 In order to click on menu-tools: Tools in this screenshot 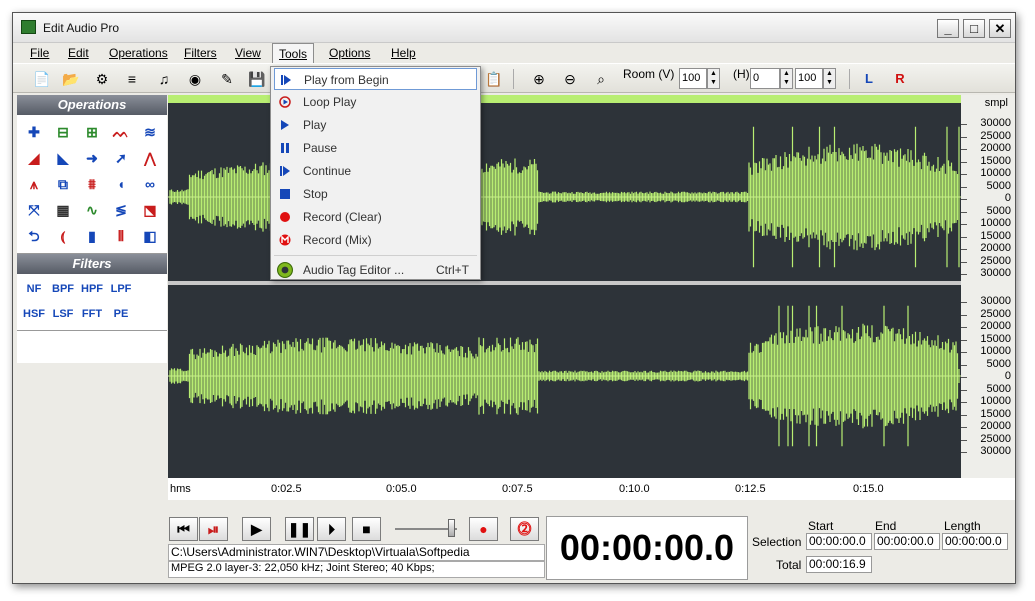, I will do `click(293, 53)`.